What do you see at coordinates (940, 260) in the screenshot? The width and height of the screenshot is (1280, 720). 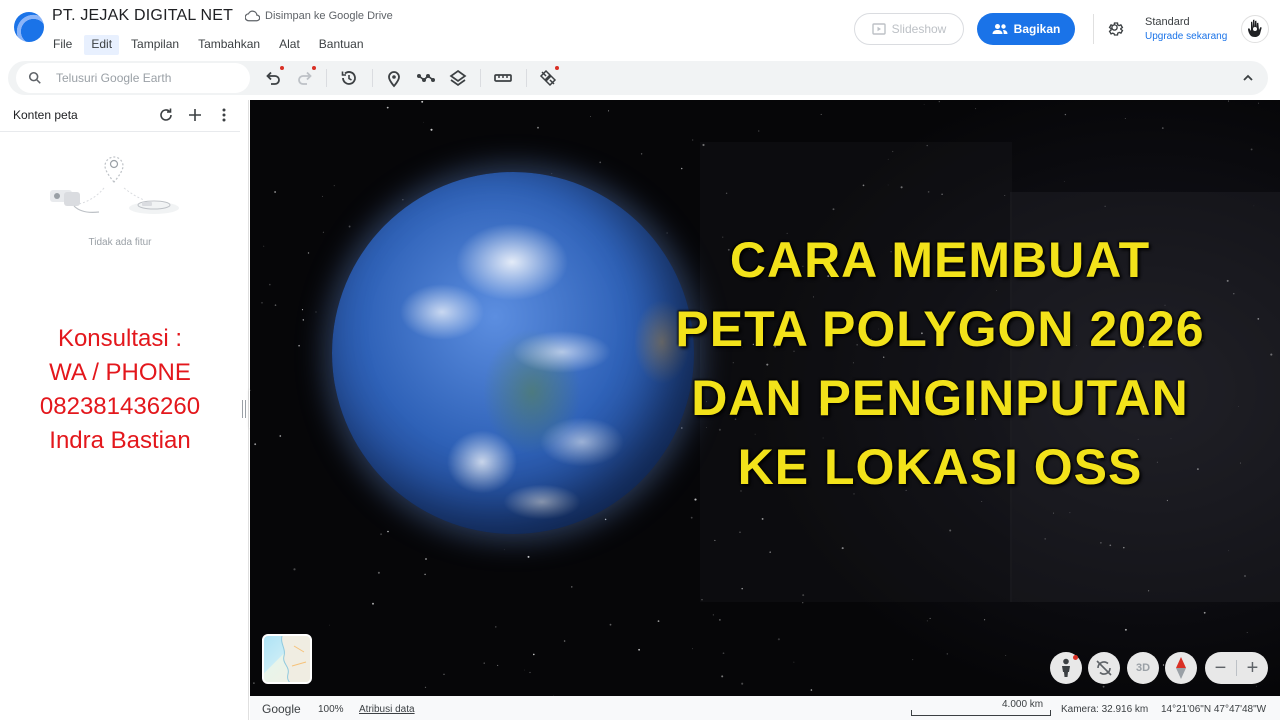 I see `headline-line: CARA MEMBUAT` at bounding box center [940, 260].